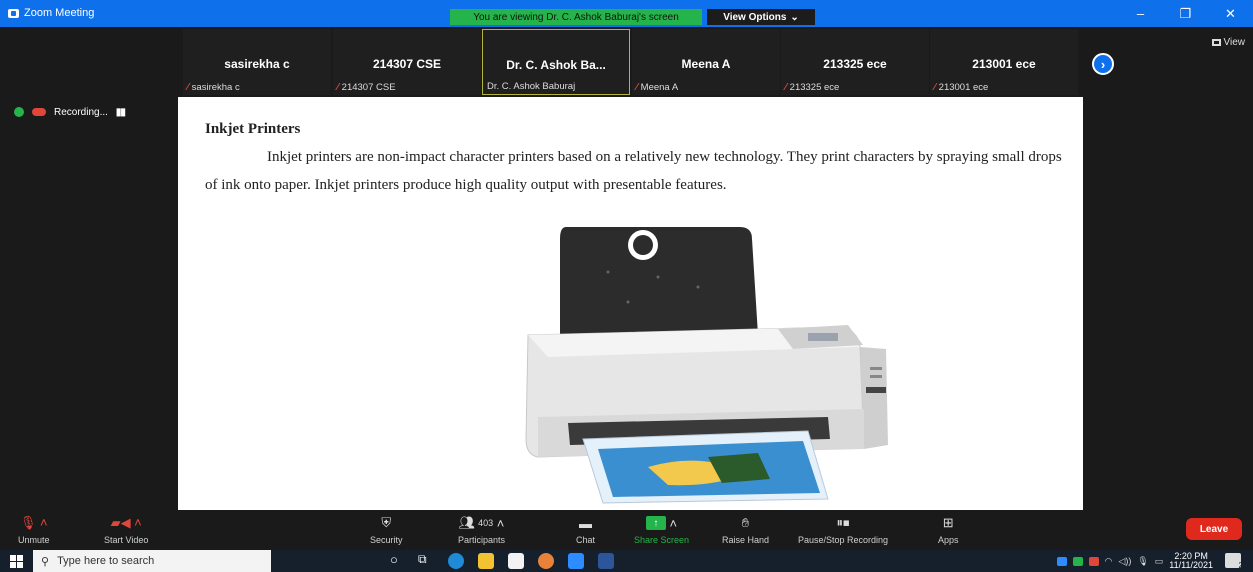  I want to click on view-options-label: View Options, so click(755, 17).